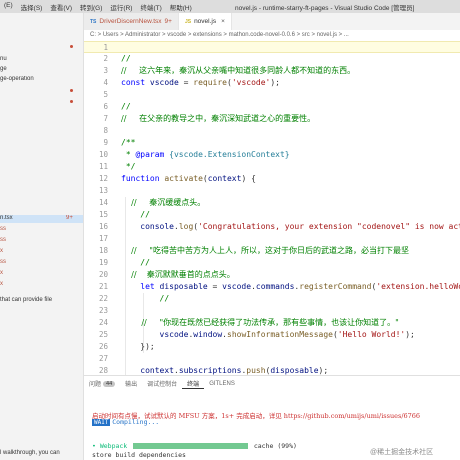  Describe the element at coordinates (272, 167) in the screenshot. I see `code-line: 11 */` at that location.